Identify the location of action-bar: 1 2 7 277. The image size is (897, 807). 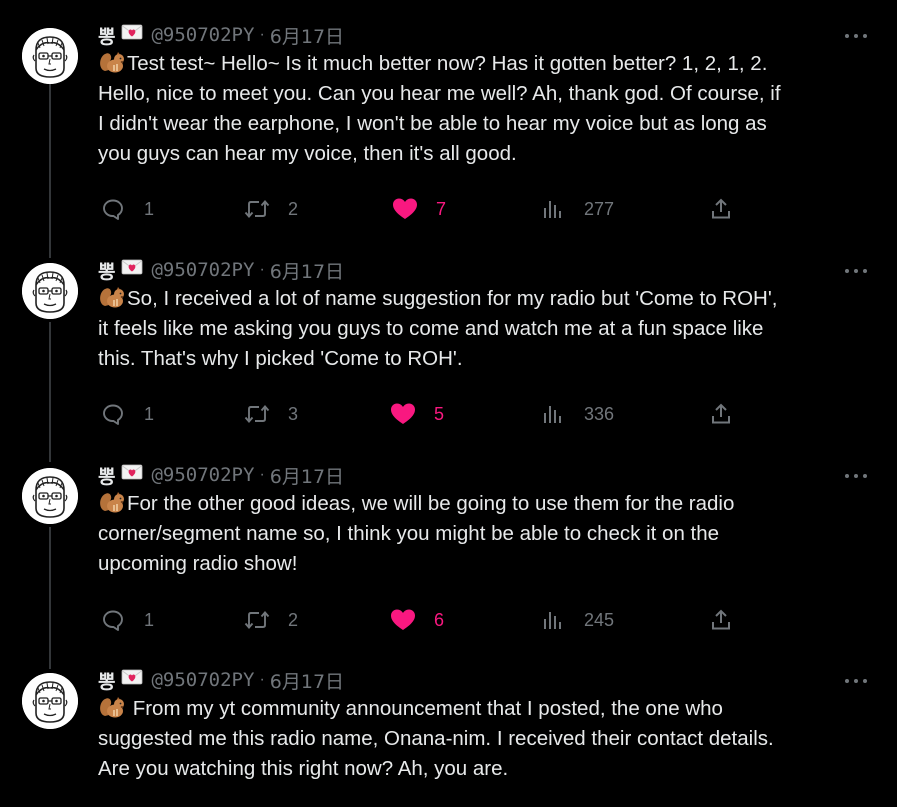
(448, 209).